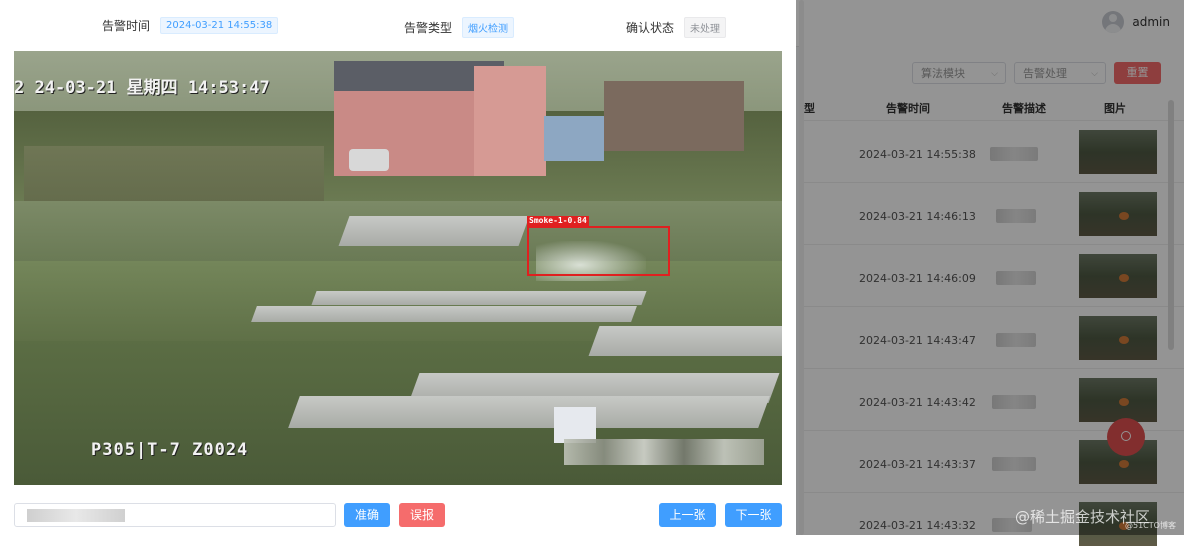  I want to click on alarm-type-label: 告警类型, so click(428, 28).